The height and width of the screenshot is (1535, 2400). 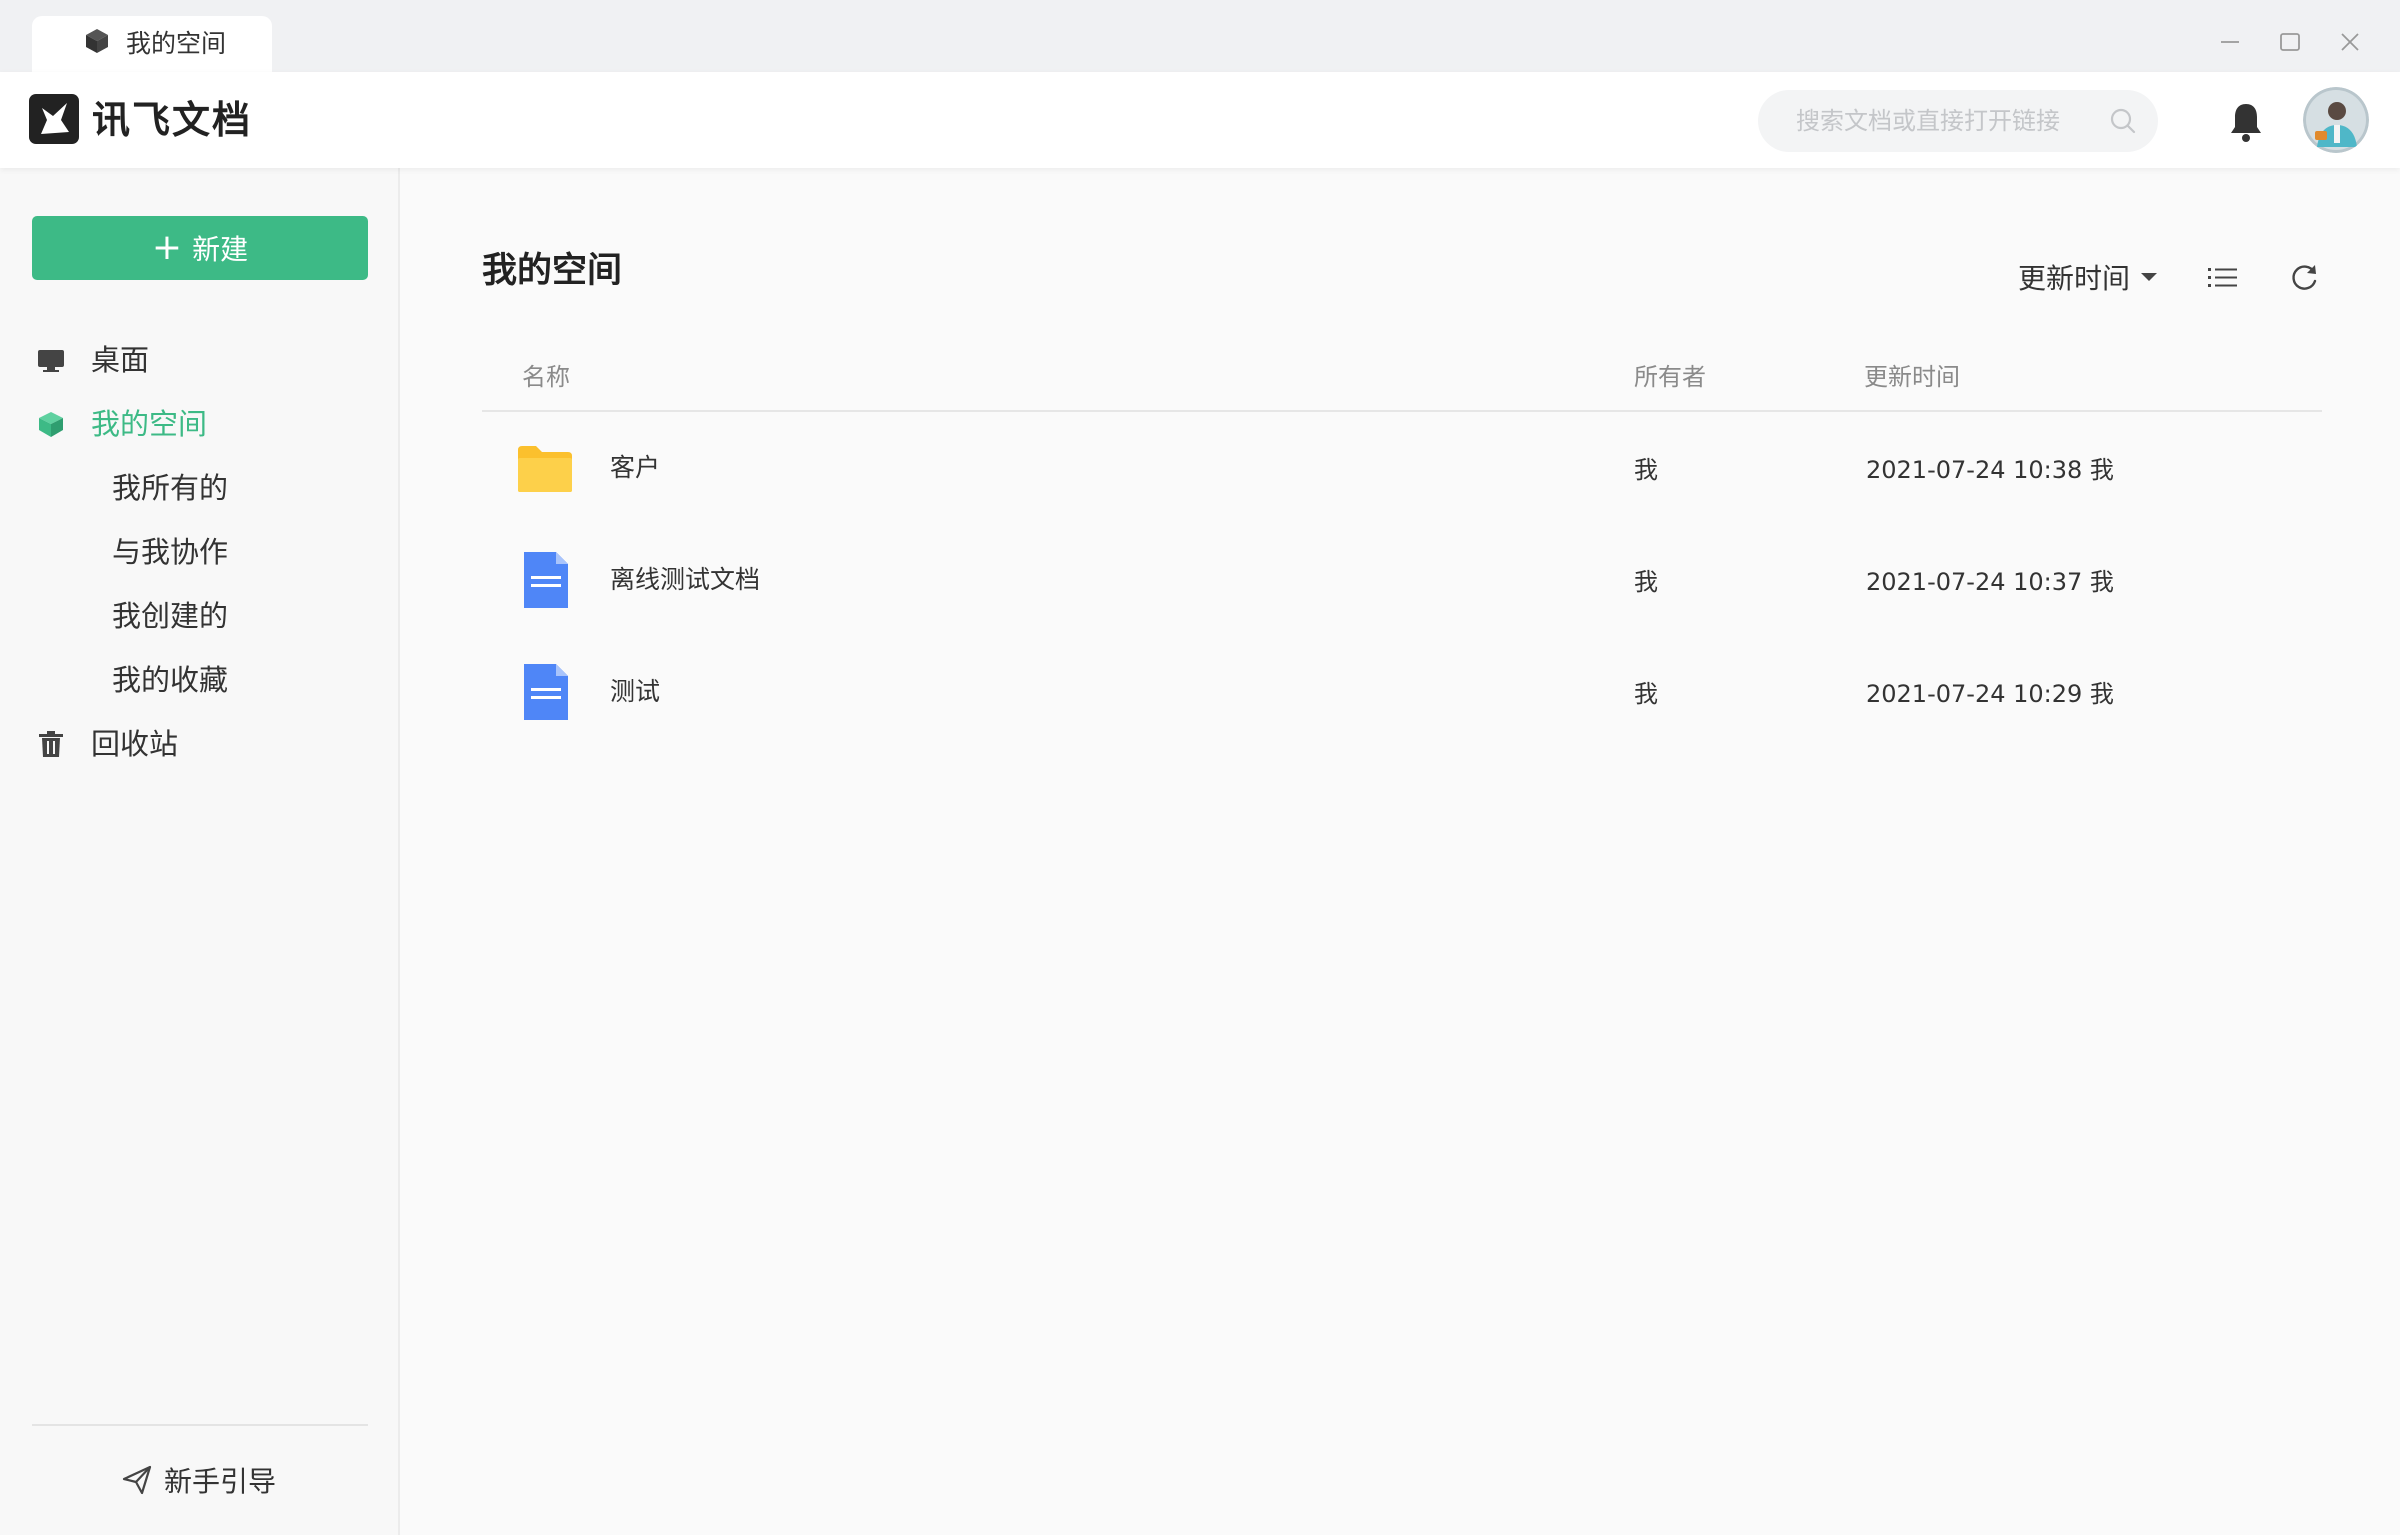 I want to click on sidebar-item-label: 与我协作, so click(x=170, y=552).